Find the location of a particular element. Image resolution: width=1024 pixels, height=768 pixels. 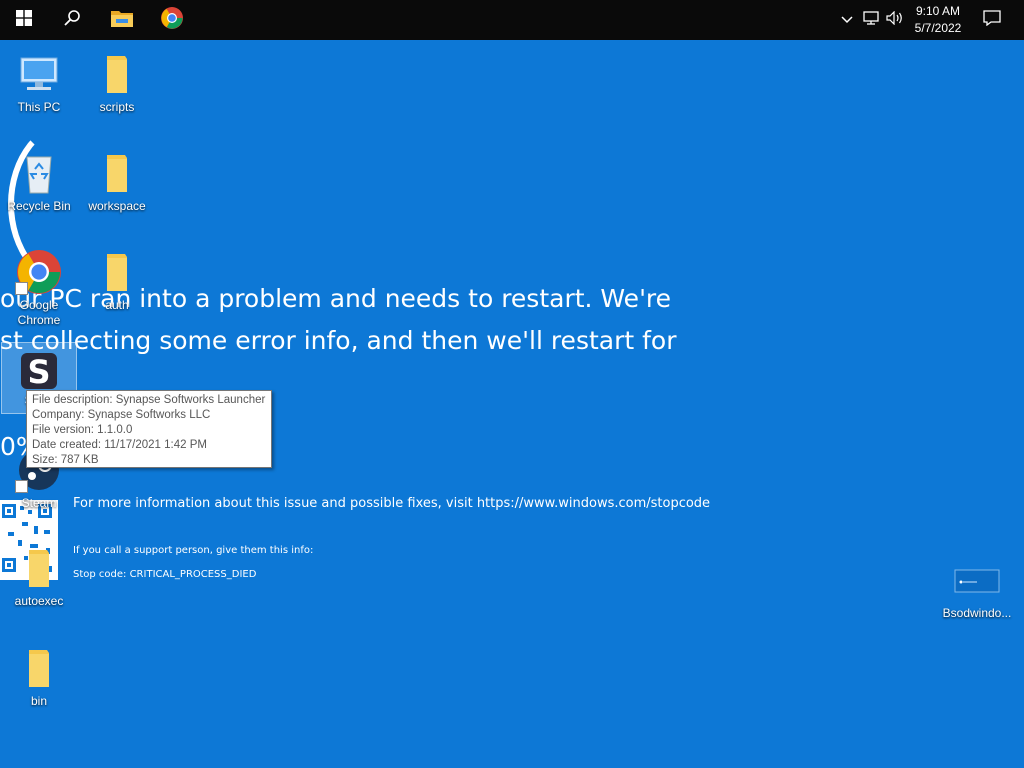

desktop-icon-this-pc: This PC is located at coordinates (39, 80).